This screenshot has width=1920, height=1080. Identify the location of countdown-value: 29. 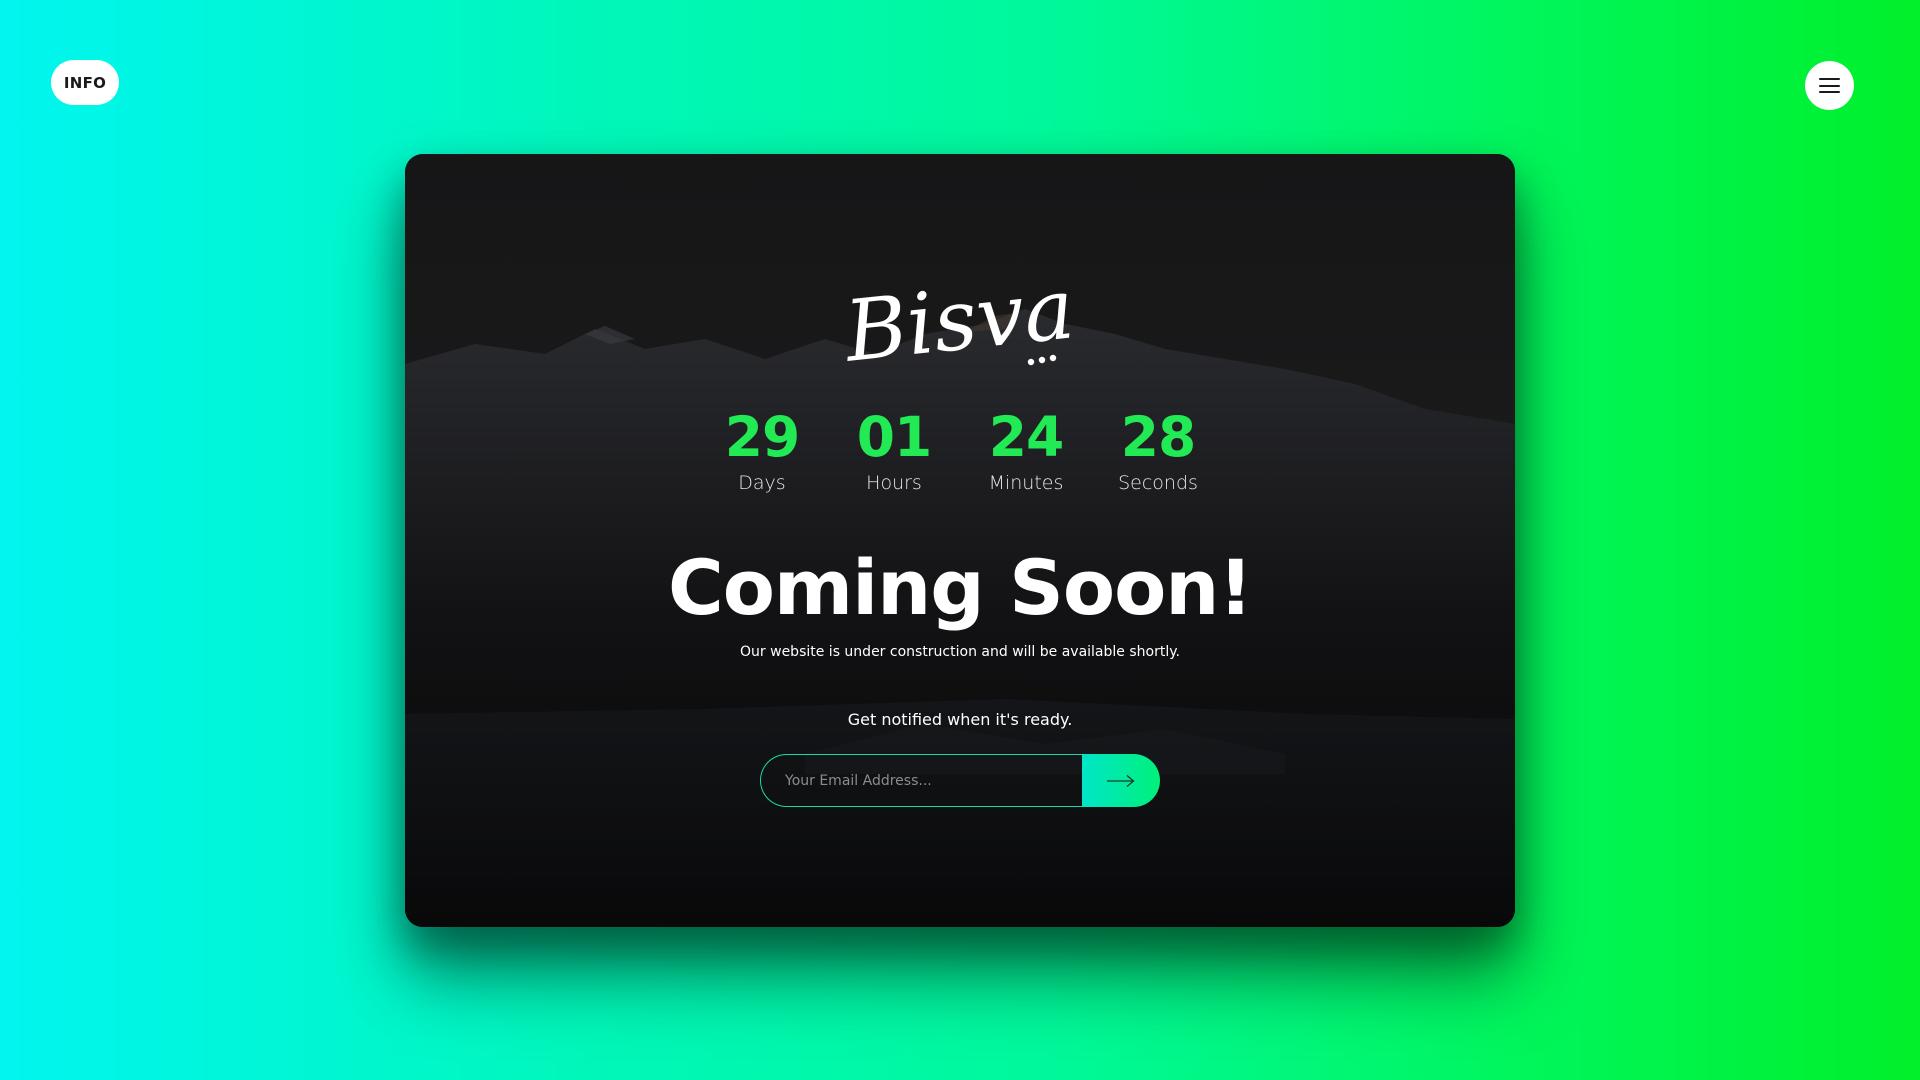
(762, 437).